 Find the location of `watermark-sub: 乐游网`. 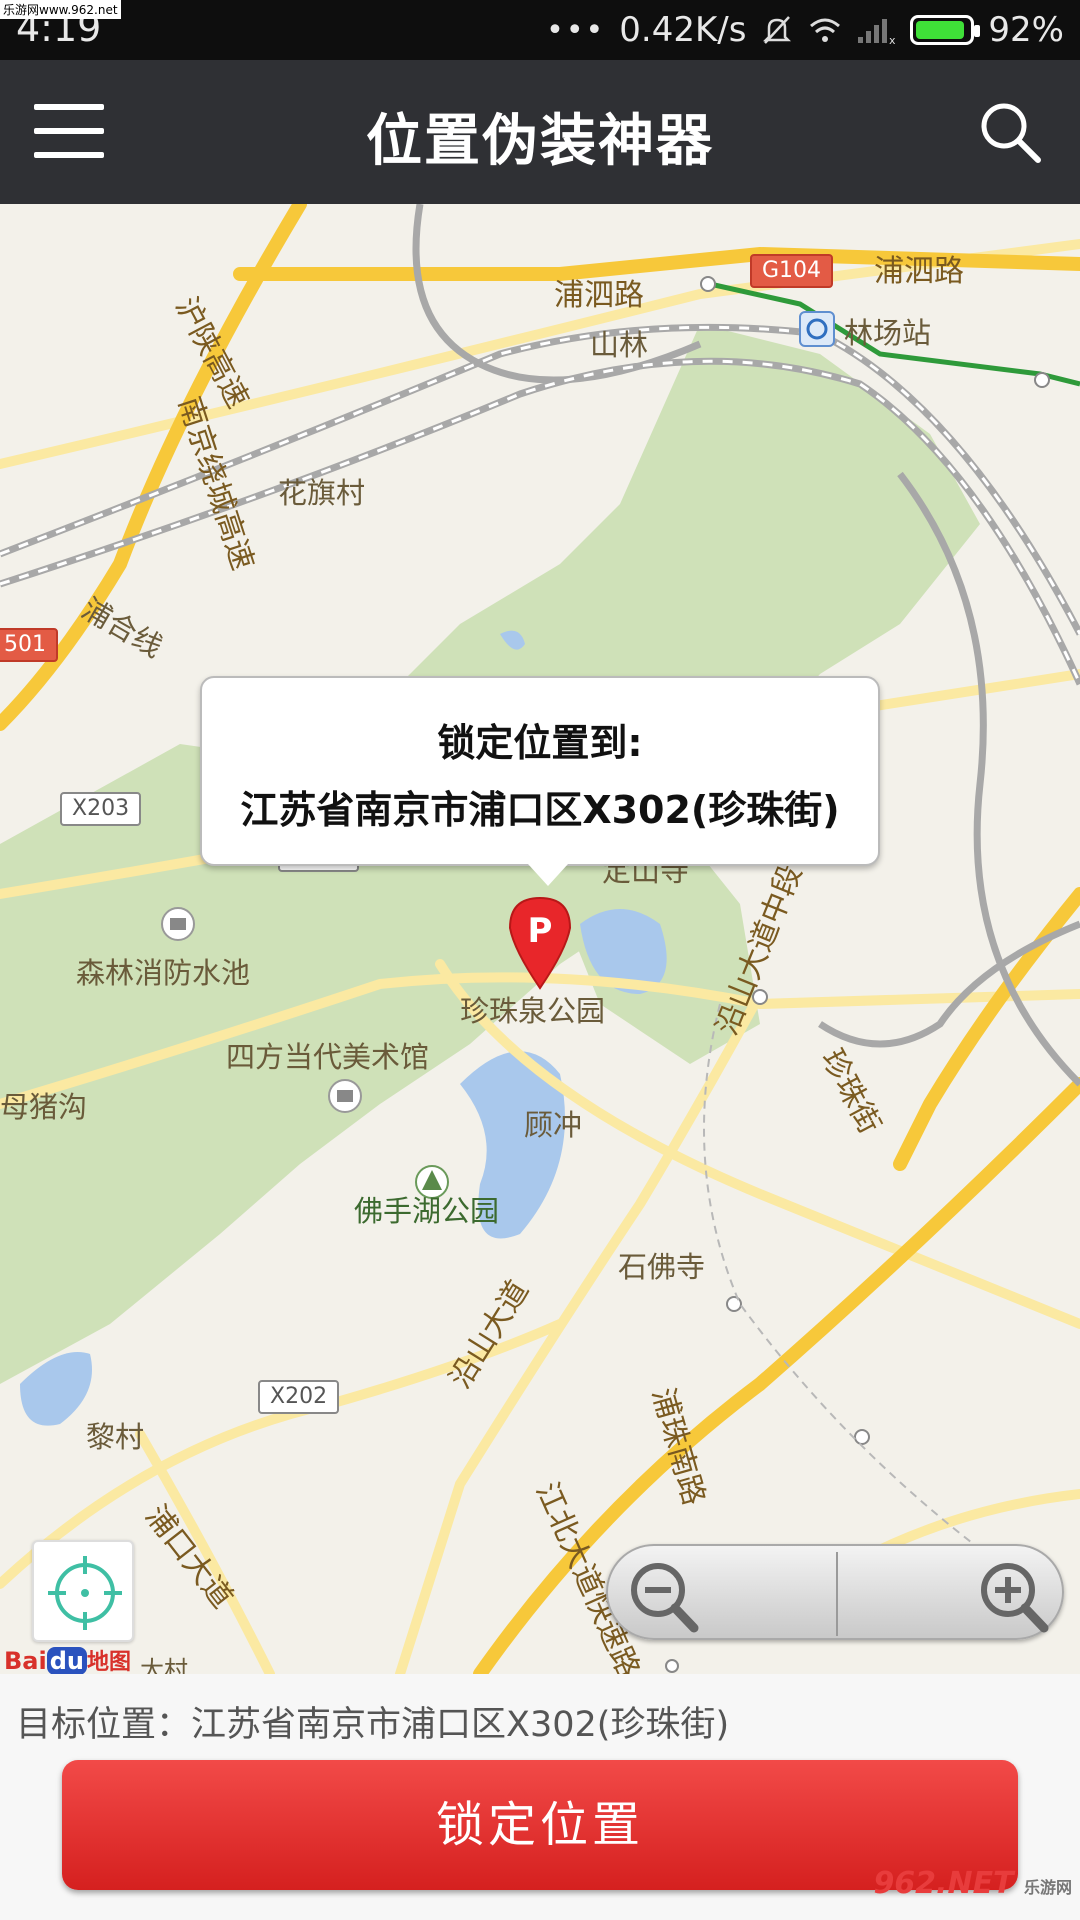

watermark-sub: 乐游网 is located at coordinates (1047, 1887).